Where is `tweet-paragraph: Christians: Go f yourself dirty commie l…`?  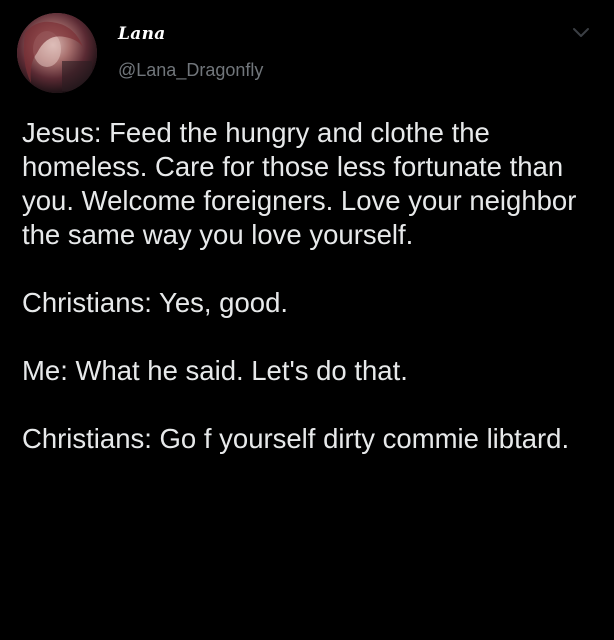
tweet-paragraph: Christians: Go f yourself dirty commie l… is located at coordinates (296, 438).